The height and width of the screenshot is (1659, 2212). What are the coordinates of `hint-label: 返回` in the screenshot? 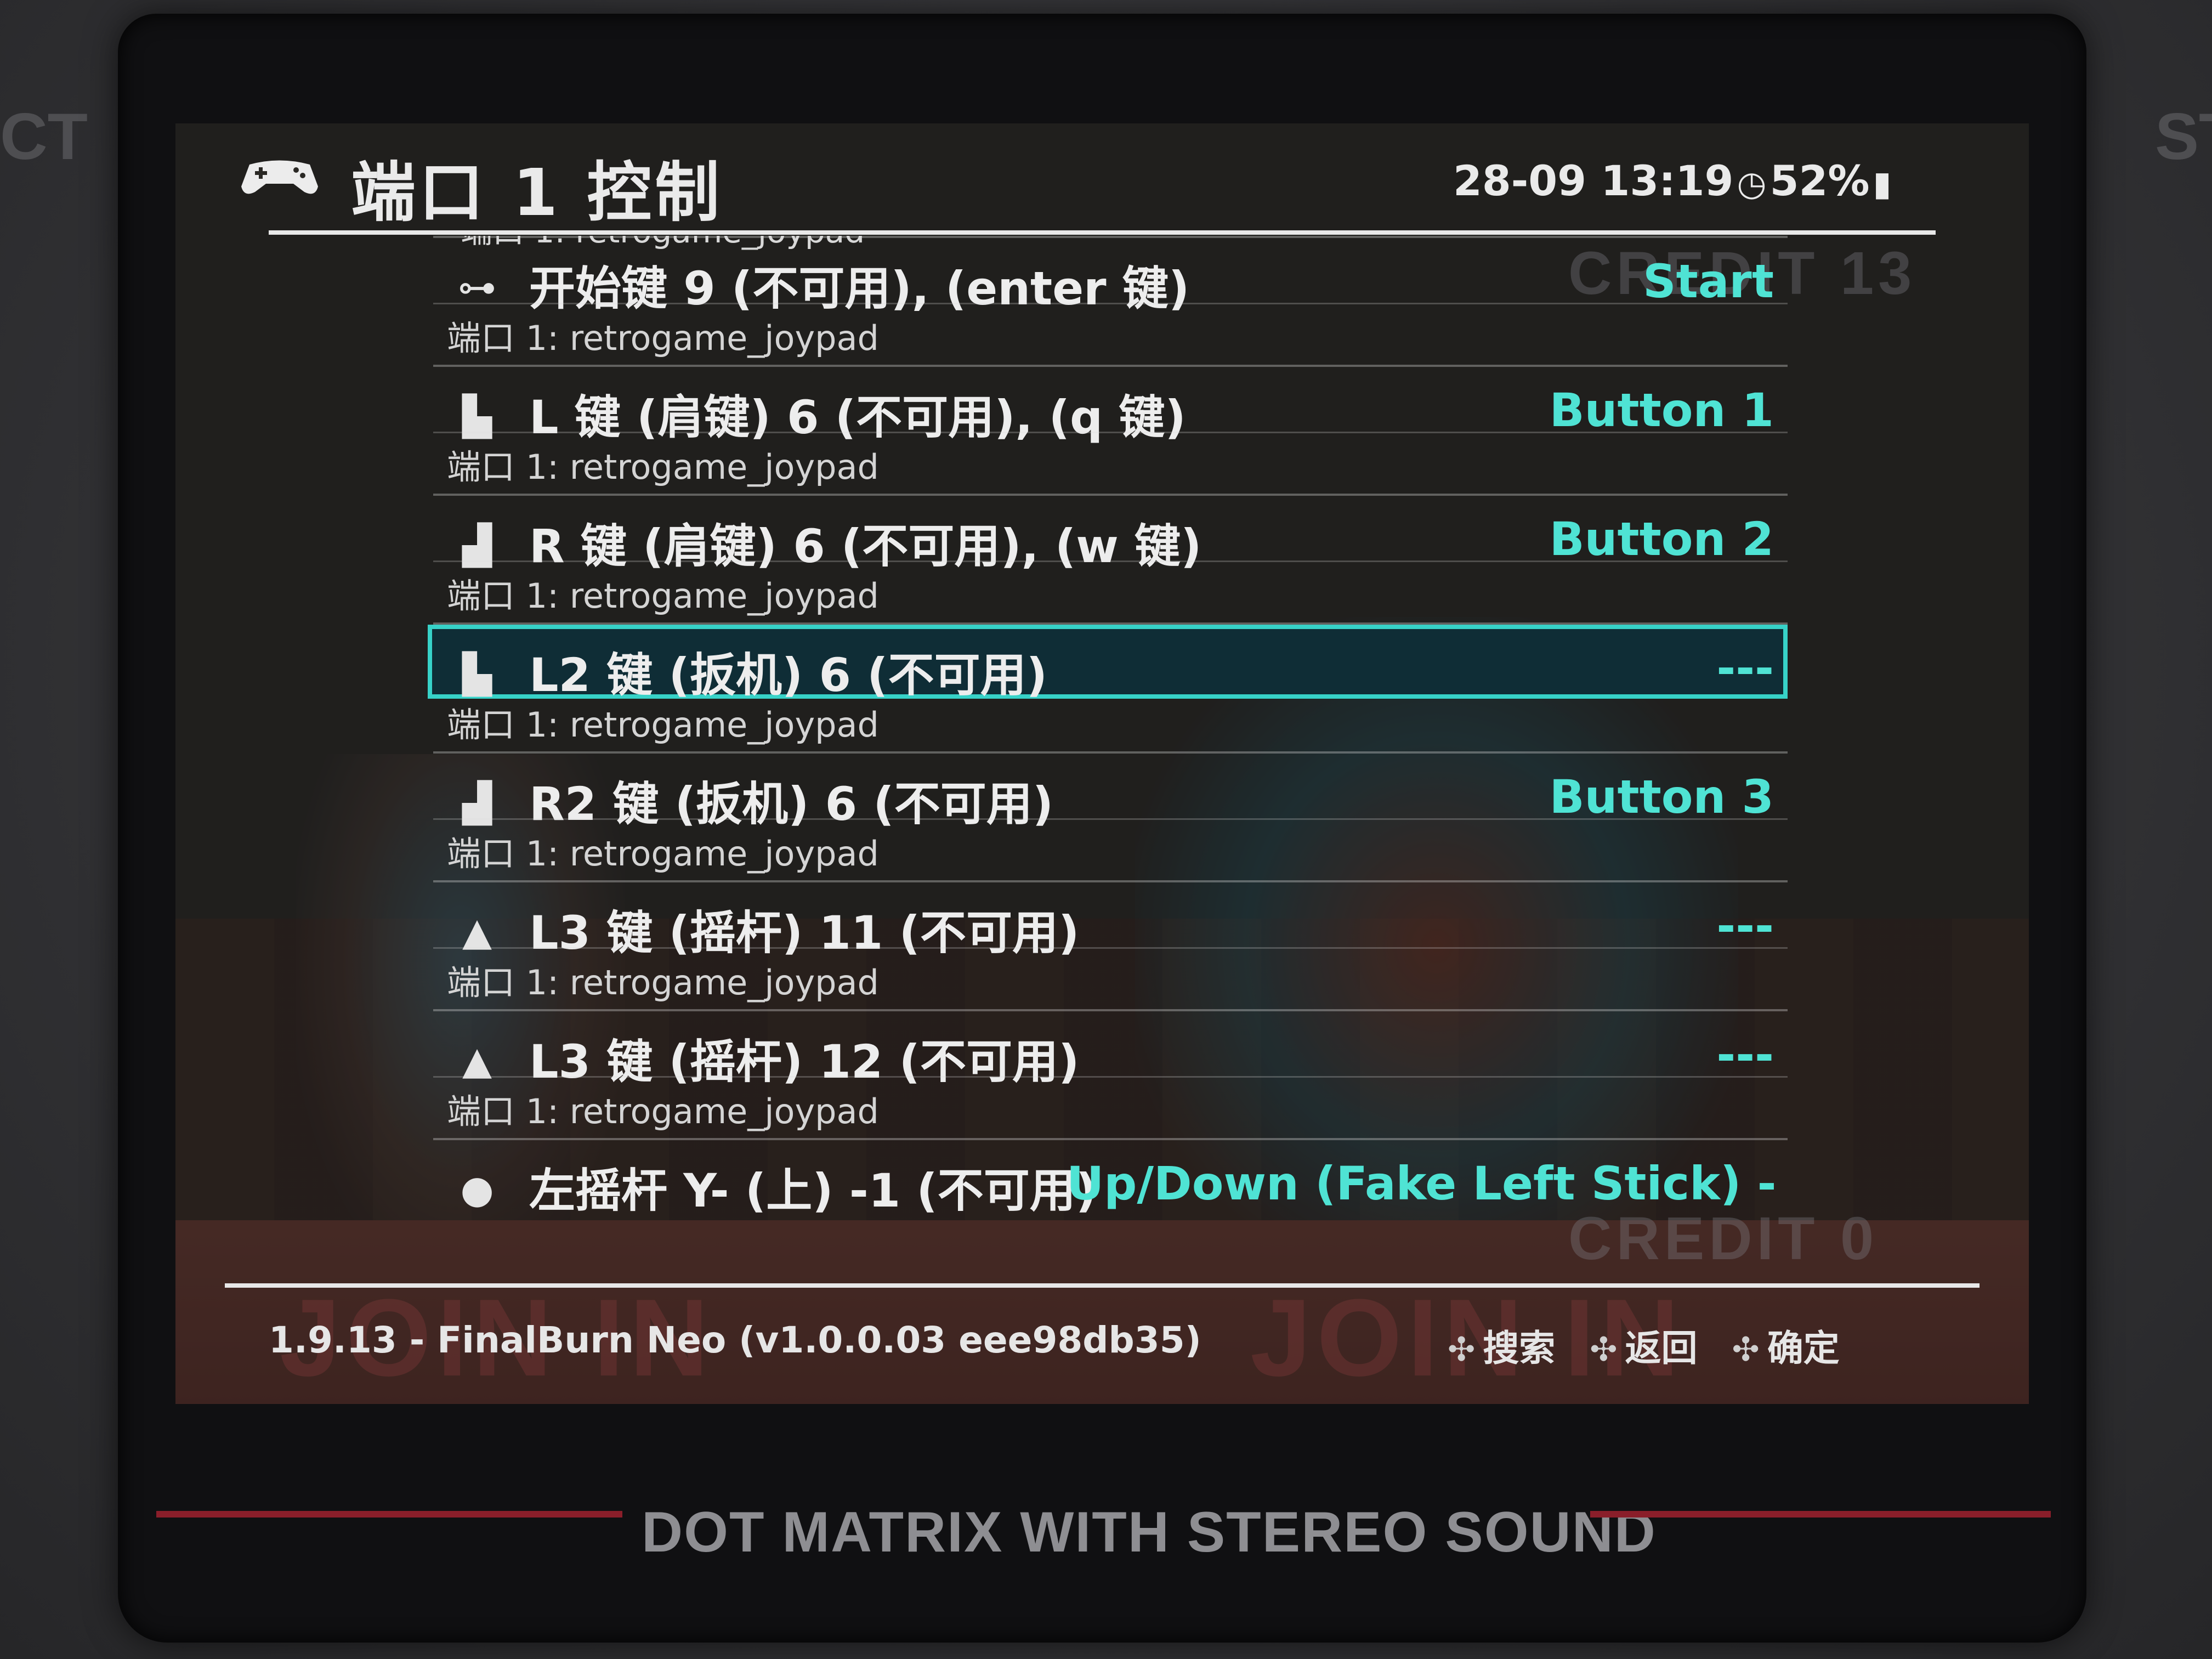 It's located at (1661, 1348).